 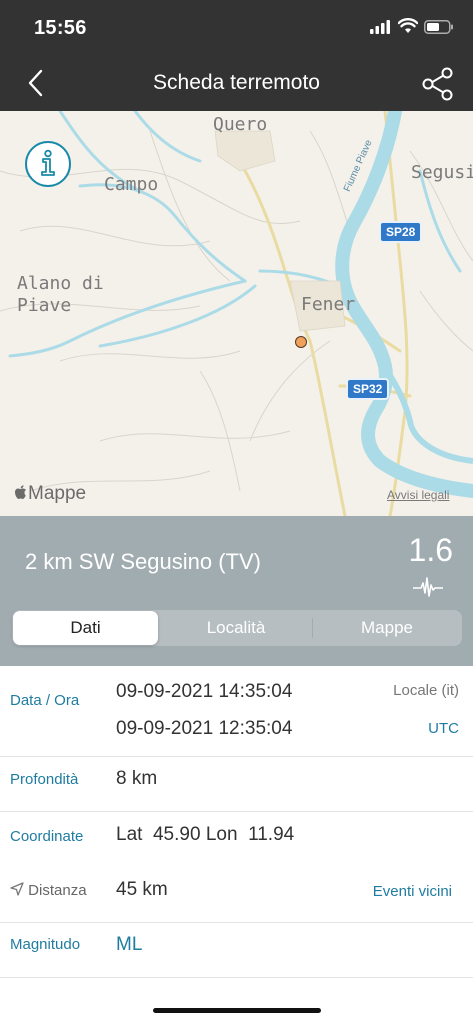 I want to click on battery-icon, so click(x=438, y=27).